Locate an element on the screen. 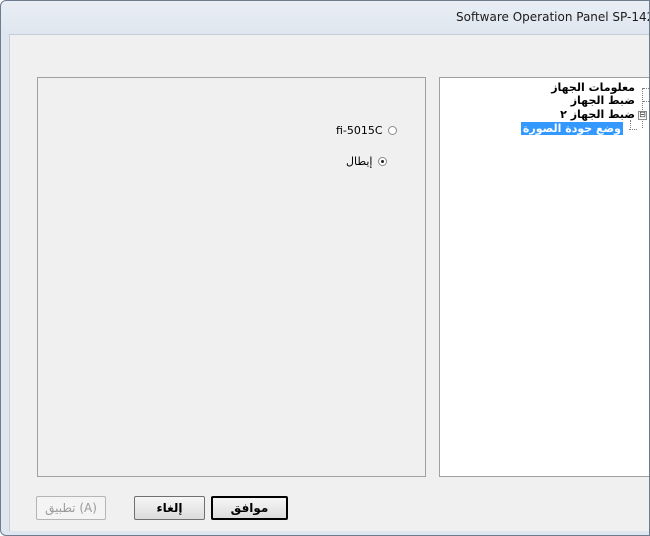 This screenshot has height=536, width=650. tree-item-device-info: معلومات الجهاز is located at coordinates (593, 87).